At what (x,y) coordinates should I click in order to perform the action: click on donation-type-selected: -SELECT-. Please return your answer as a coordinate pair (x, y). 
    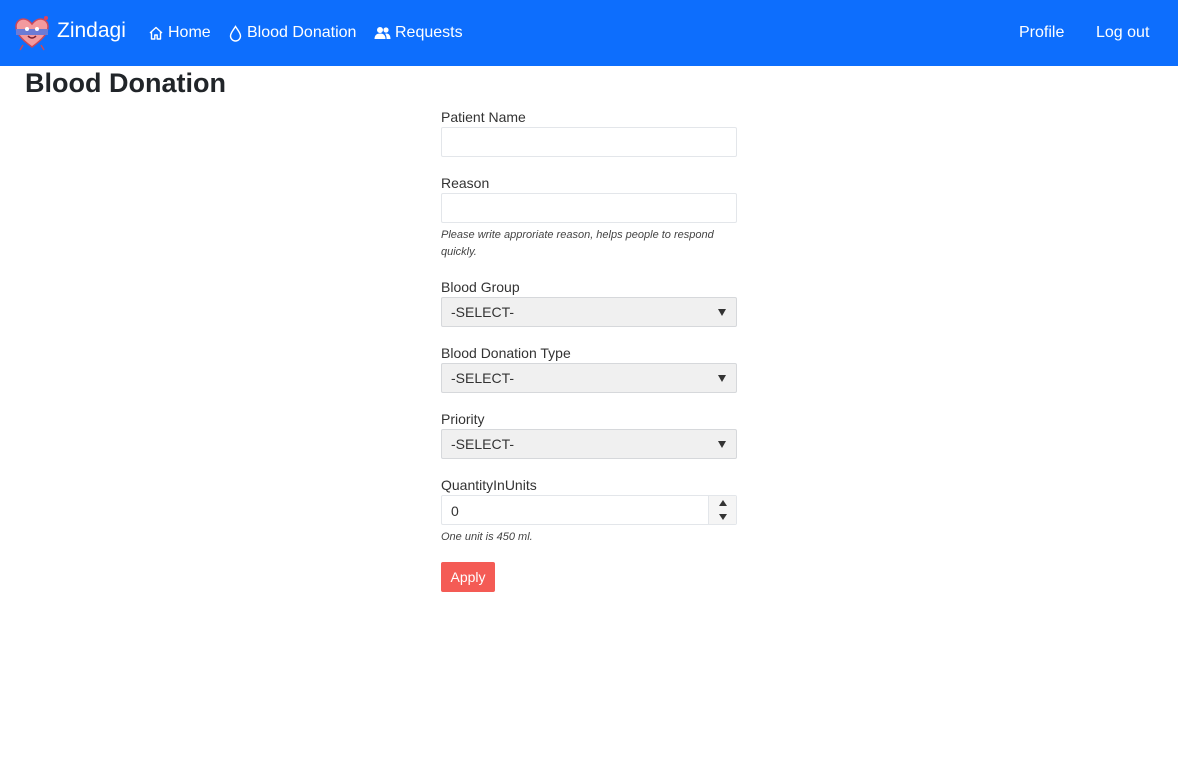
    Looking at the image, I should click on (483, 378).